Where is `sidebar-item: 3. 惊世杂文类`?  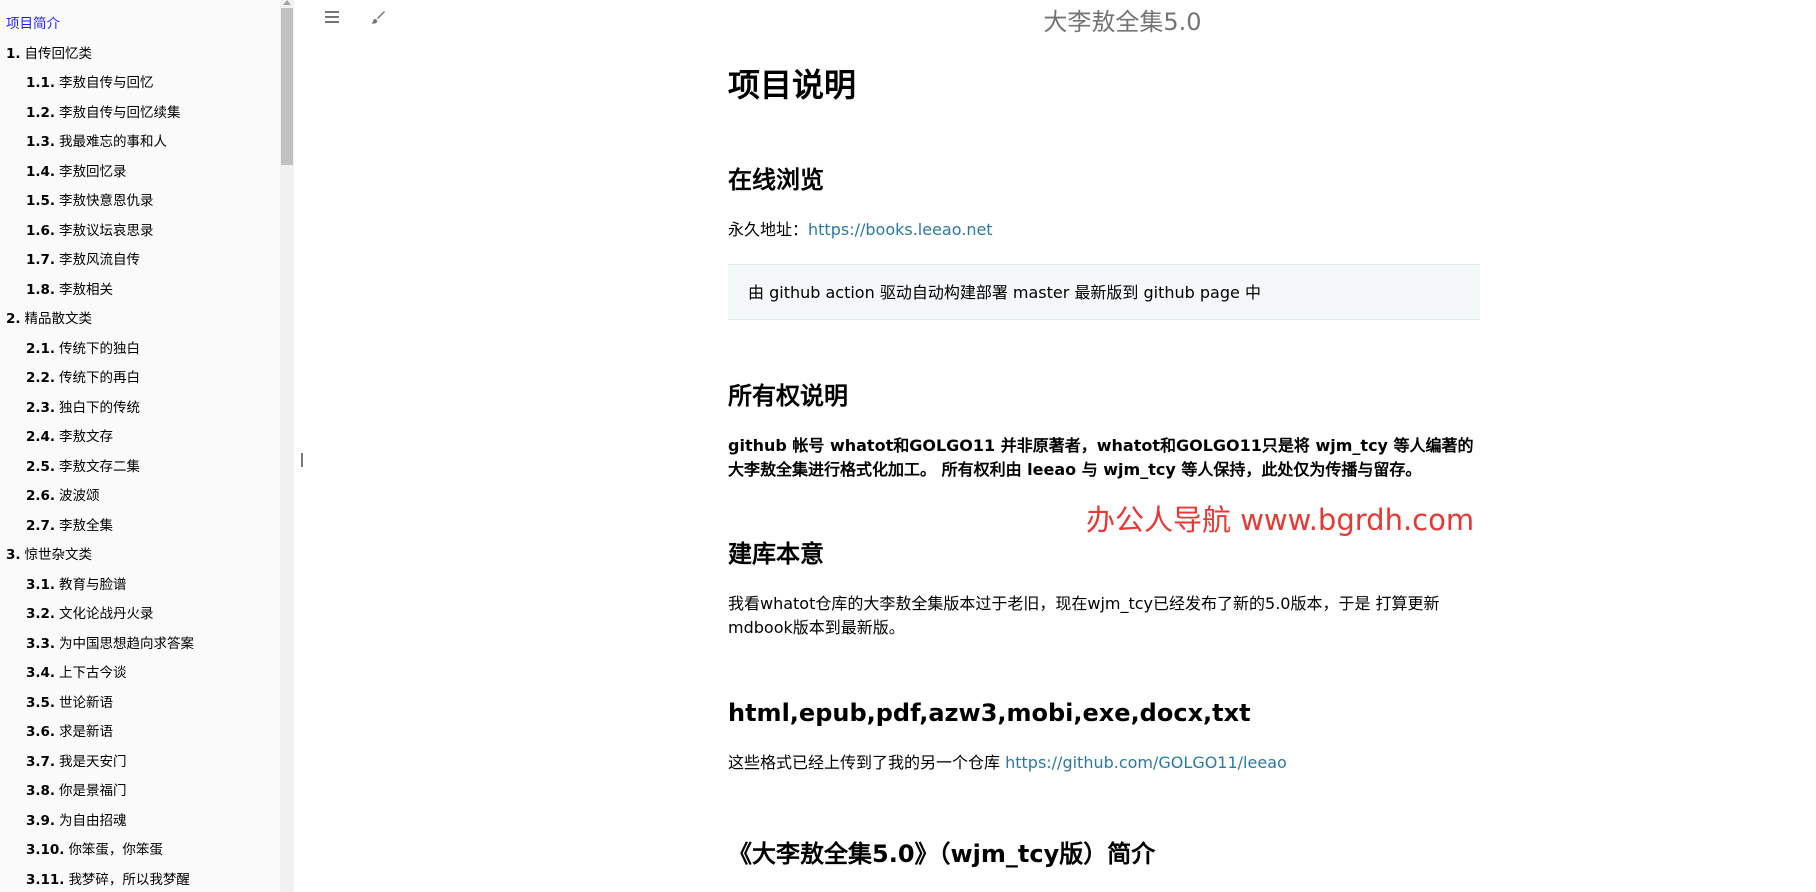 sidebar-item: 3. 惊世杂文类 is located at coordinates (140, 560).